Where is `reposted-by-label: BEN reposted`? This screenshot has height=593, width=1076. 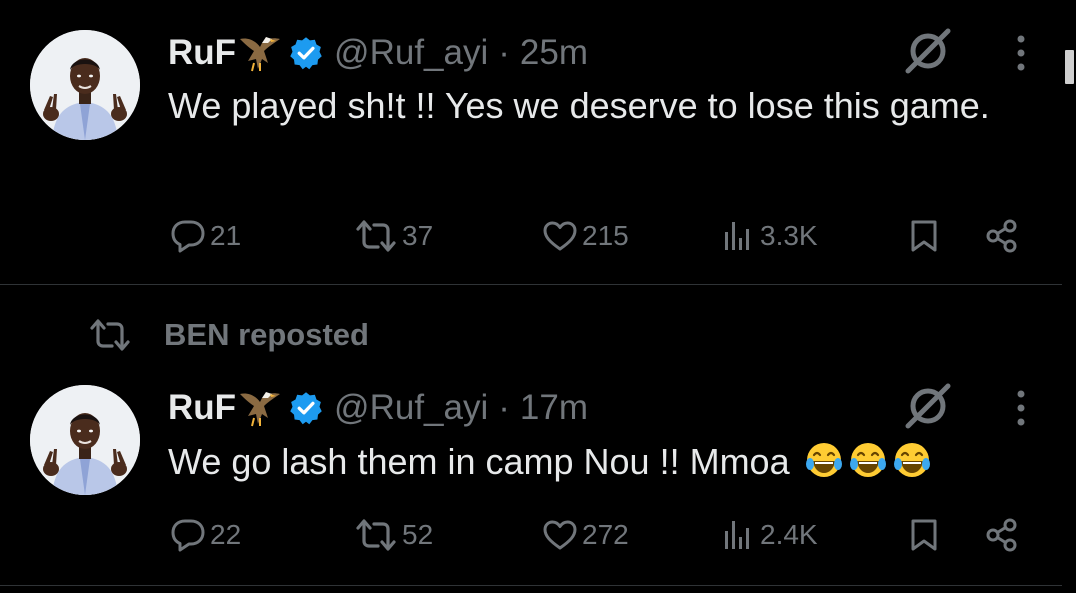 reposted-by-label: BEN reposted is located at coordinates (266, 335).